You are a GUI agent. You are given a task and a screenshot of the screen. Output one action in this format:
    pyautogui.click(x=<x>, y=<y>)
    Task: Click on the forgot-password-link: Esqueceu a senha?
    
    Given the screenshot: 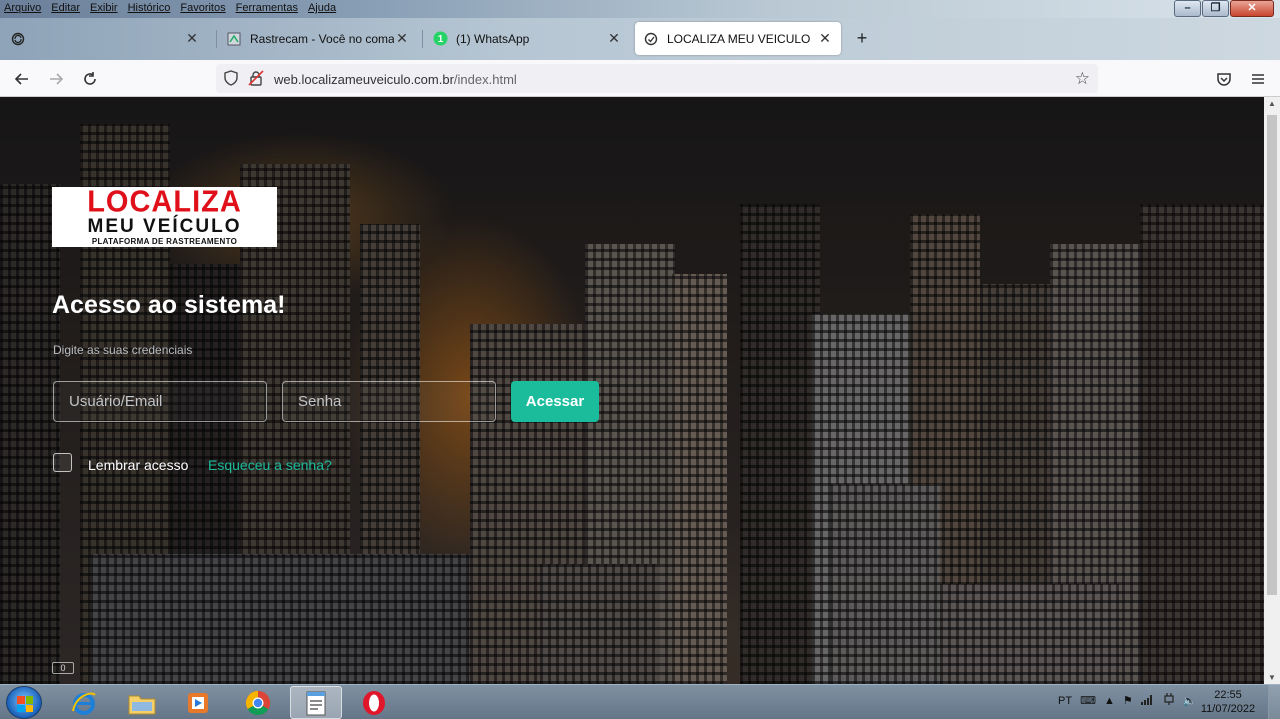 What is the action you would take?
    pyautogui.click(x=270, y=465)
    